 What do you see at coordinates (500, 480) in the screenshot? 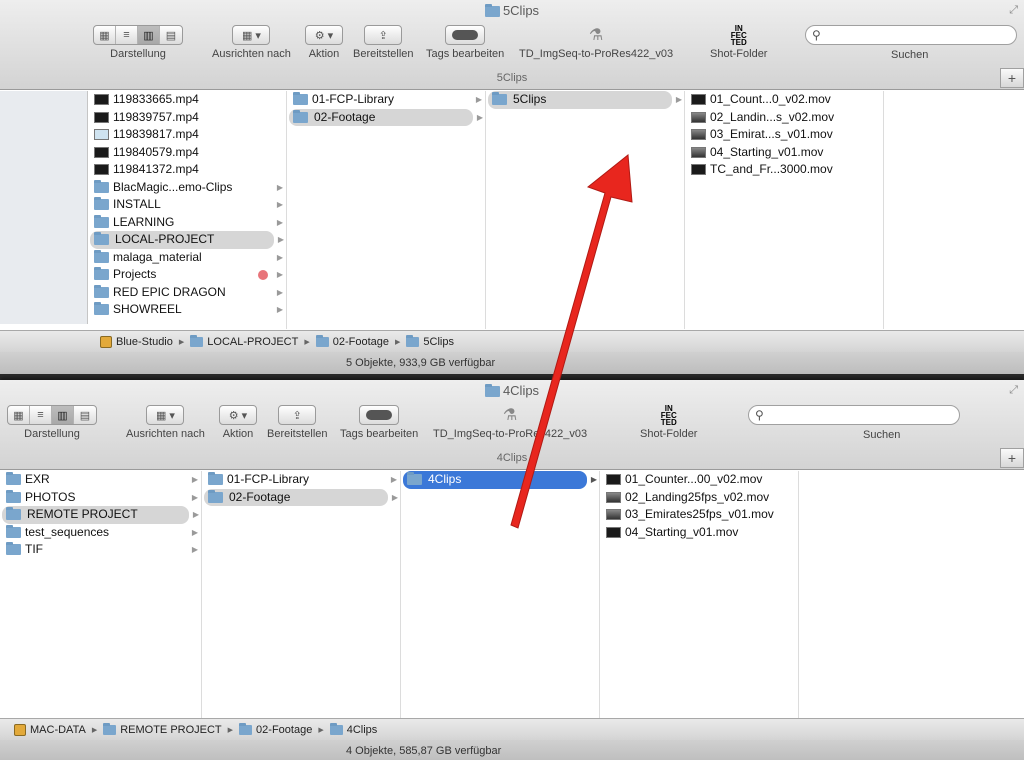
I see `list-item-selected: 4Clips ▶` at bounding box center [500, 480].